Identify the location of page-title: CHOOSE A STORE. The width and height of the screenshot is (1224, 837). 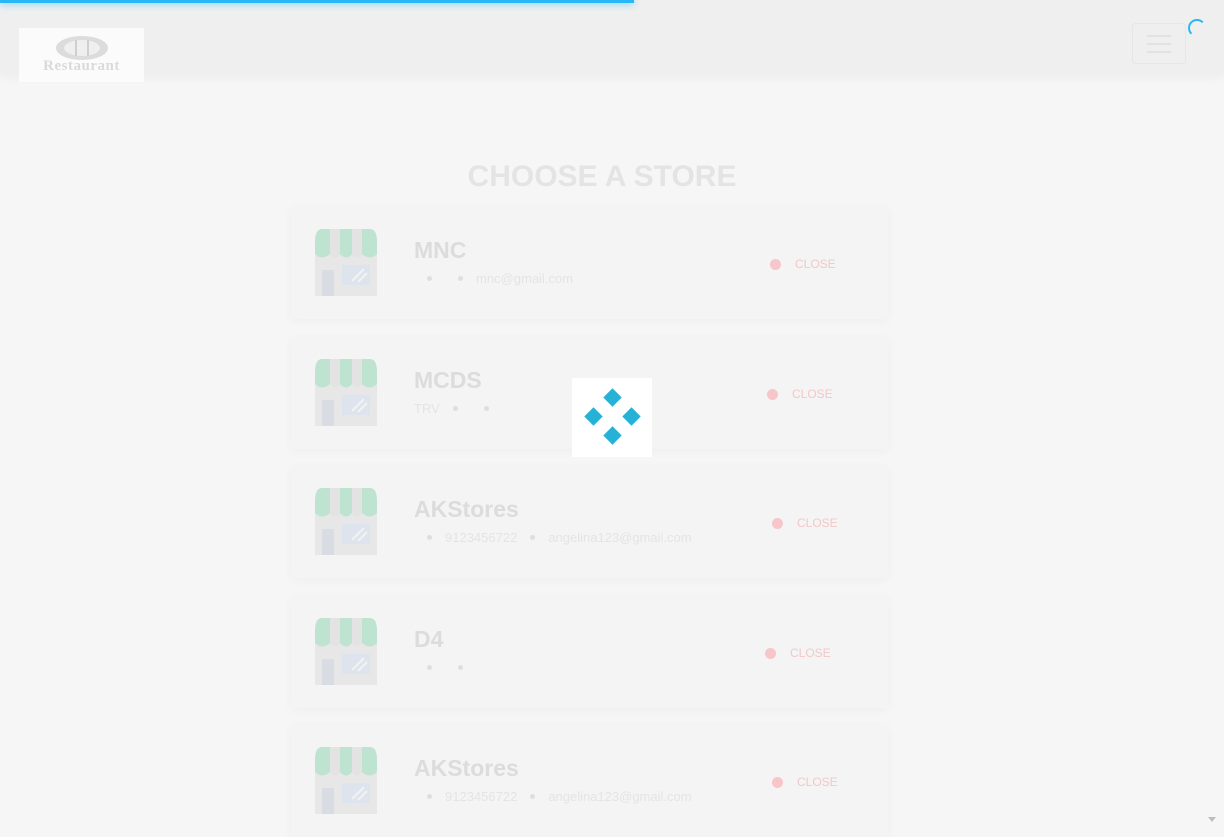
(602, 176).